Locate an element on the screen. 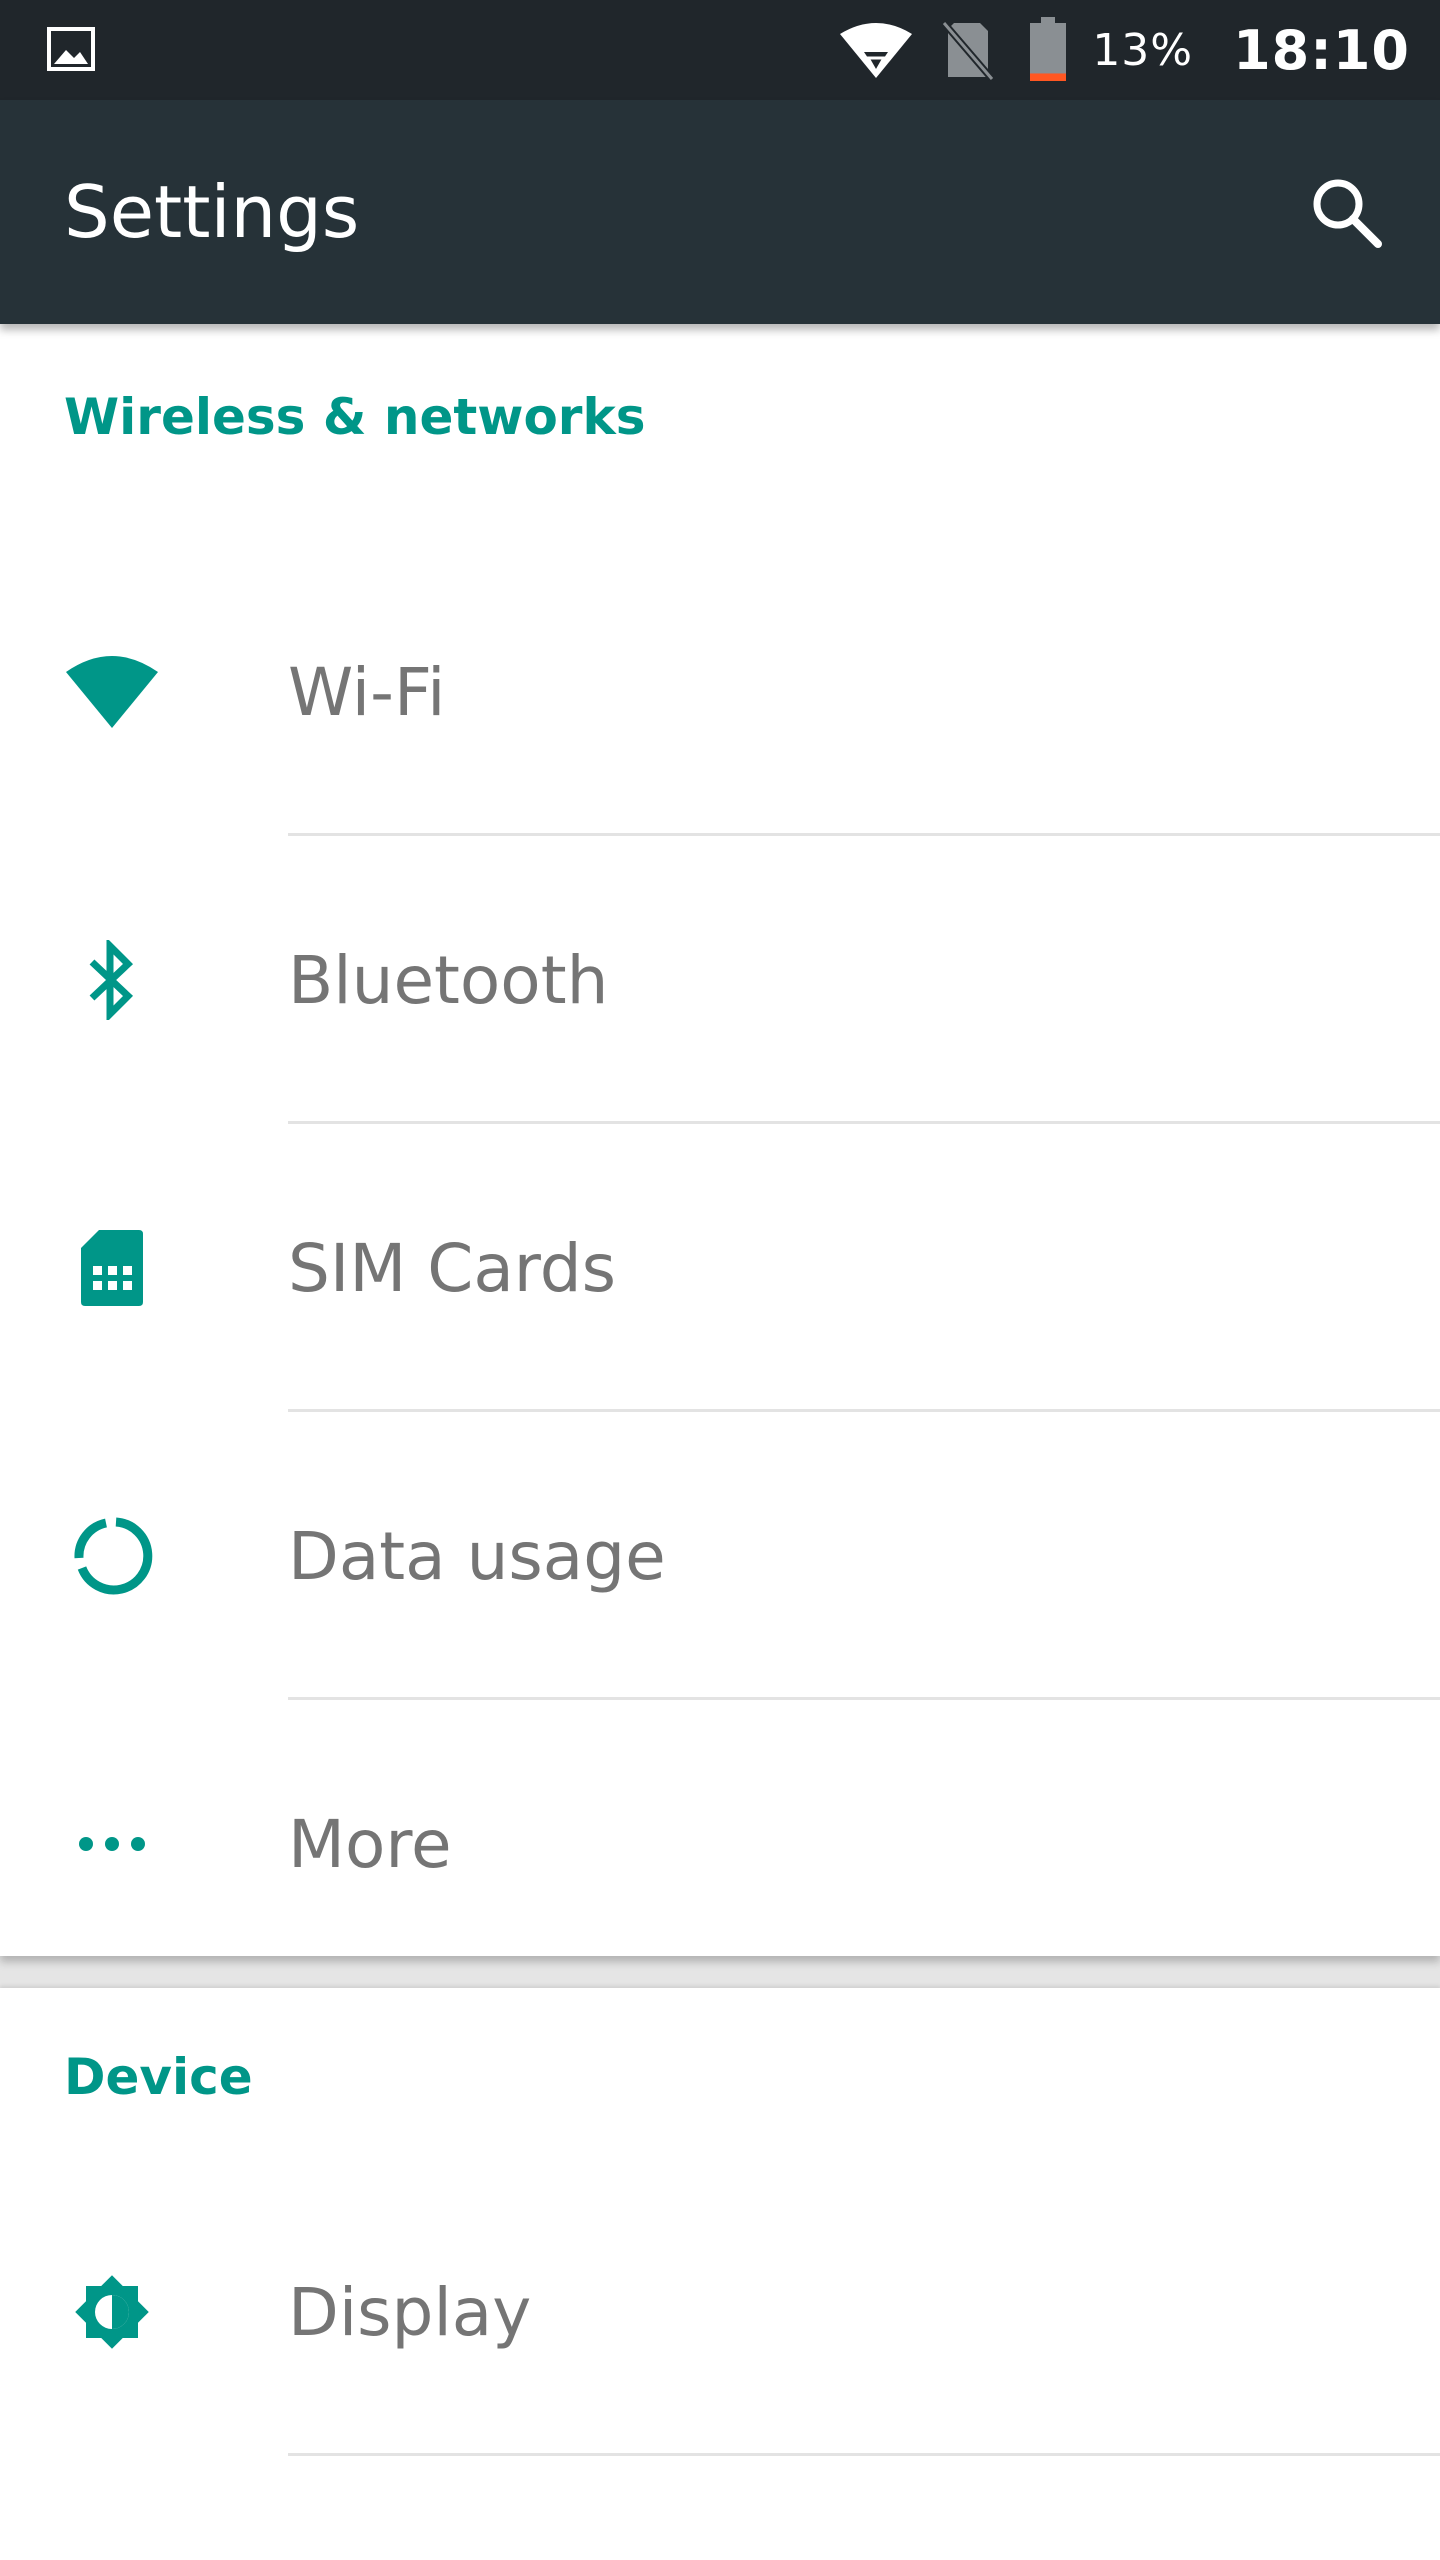  search-icon is located at coordinates (1347, 213).